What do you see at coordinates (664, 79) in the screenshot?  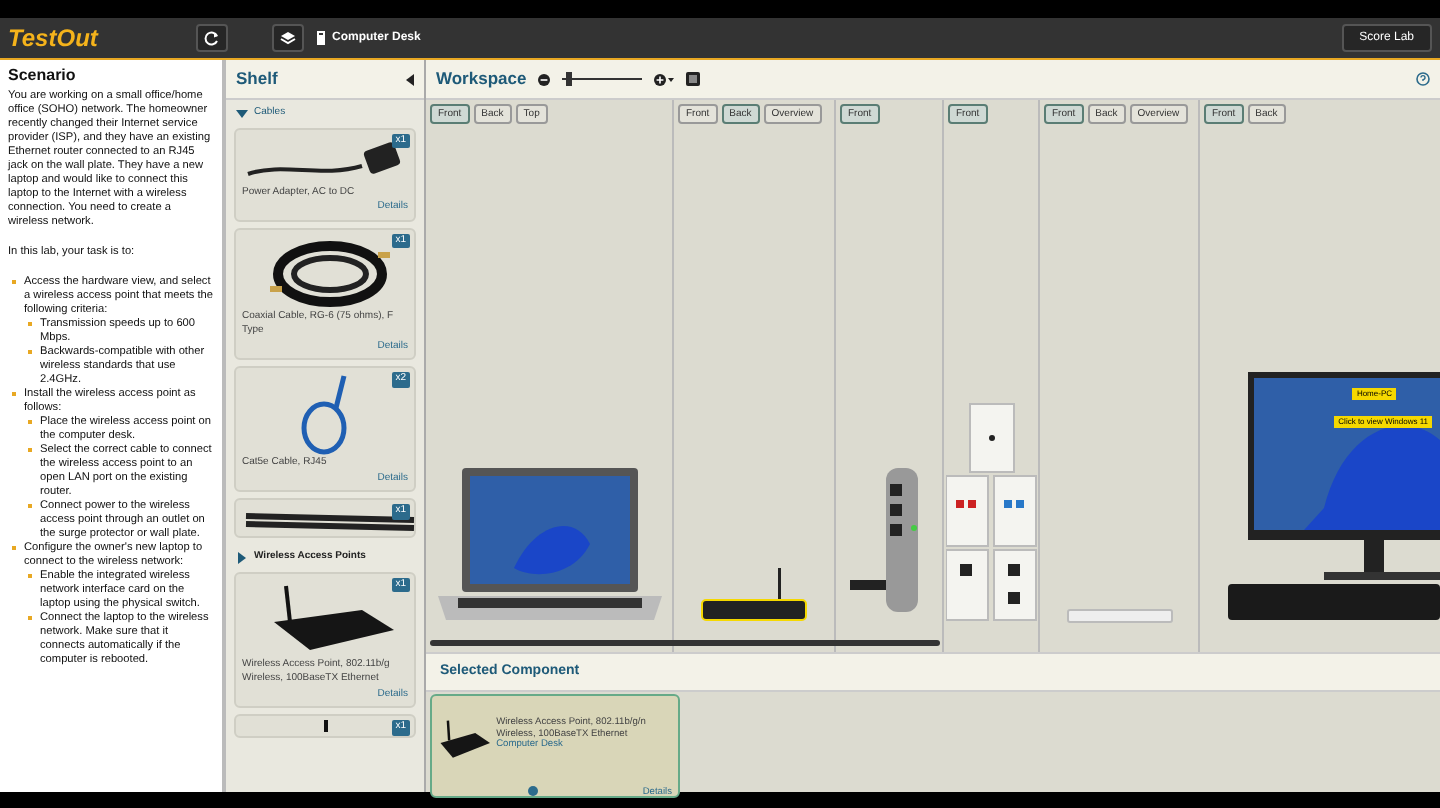 I see `zoom-in-icon` at bounding box center [664, 79].